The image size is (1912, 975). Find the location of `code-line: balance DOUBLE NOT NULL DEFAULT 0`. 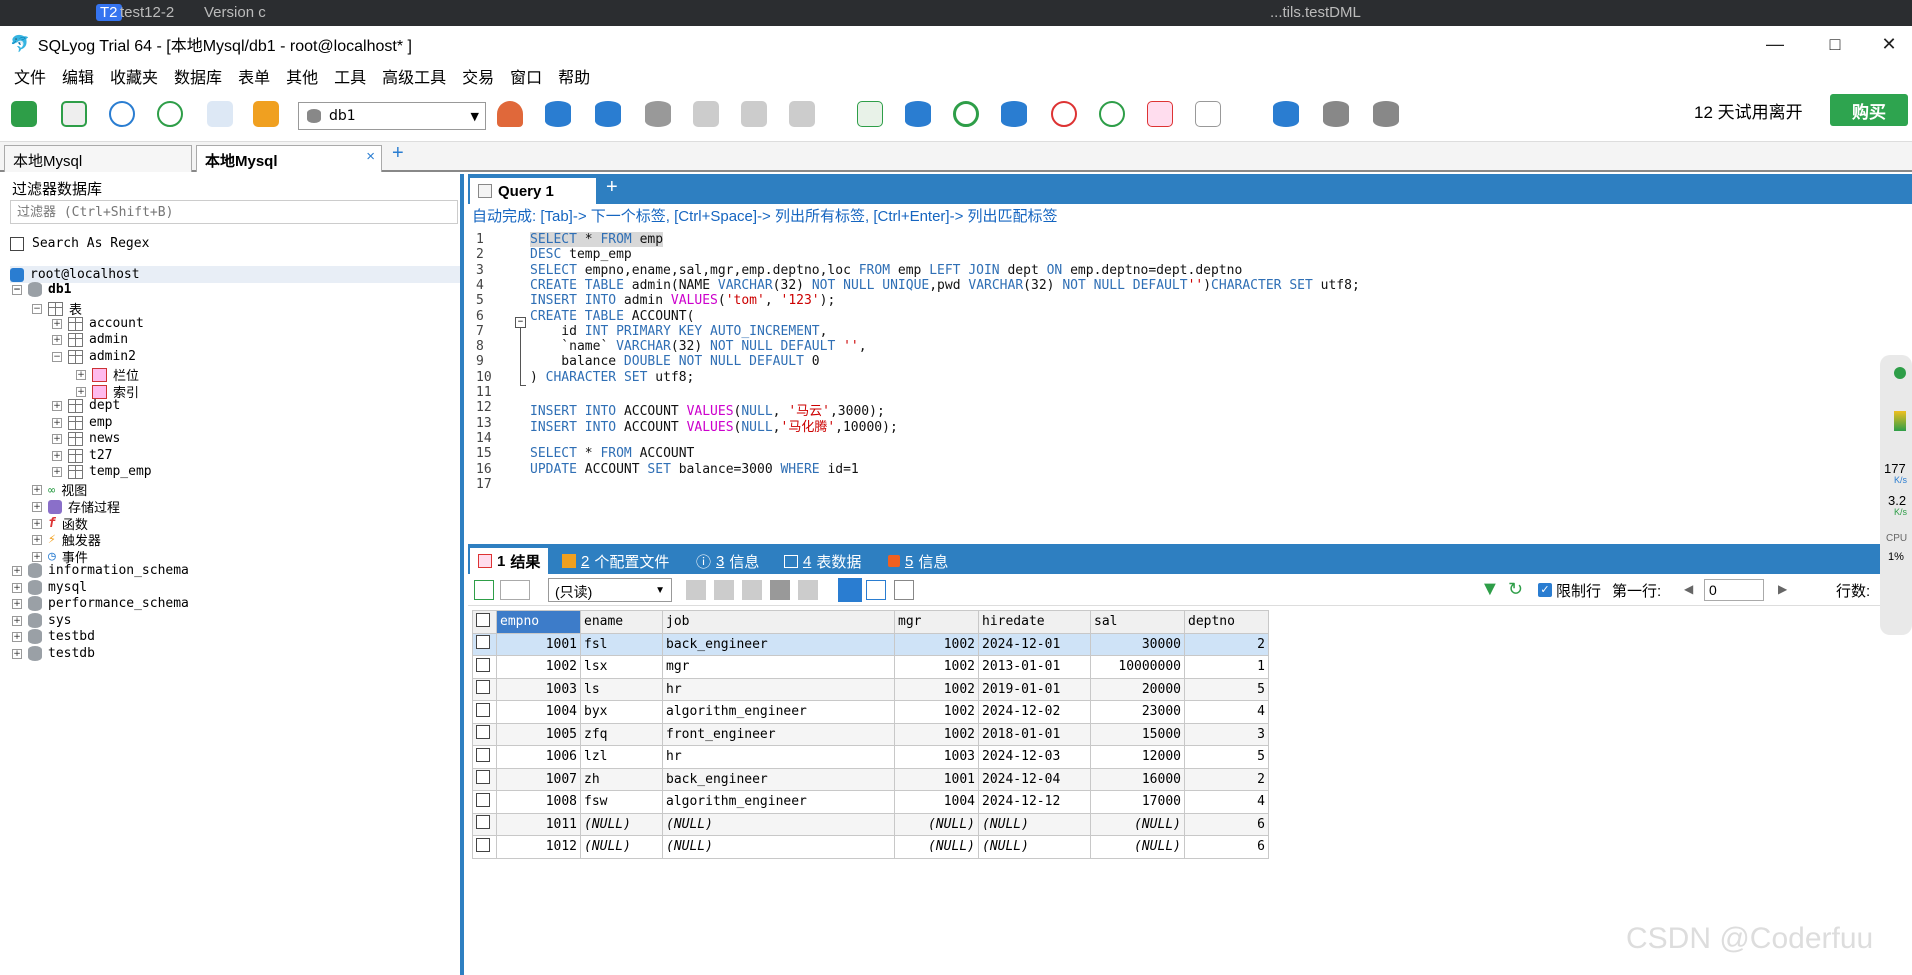

code-line: balance DOUBLE NOT NULL DEFAULT 0 is located at coordinates (674, 361).